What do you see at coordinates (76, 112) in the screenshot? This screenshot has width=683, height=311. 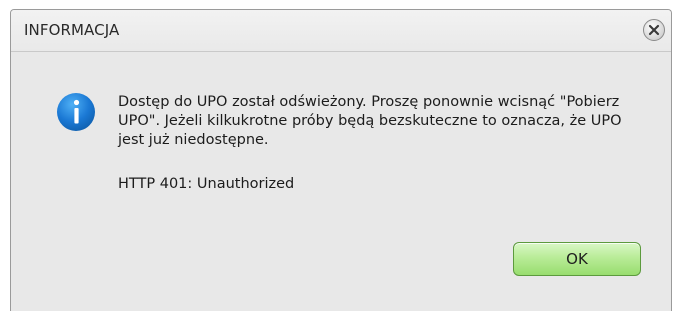 I see `info-icon` at bounding box center [76, 112].